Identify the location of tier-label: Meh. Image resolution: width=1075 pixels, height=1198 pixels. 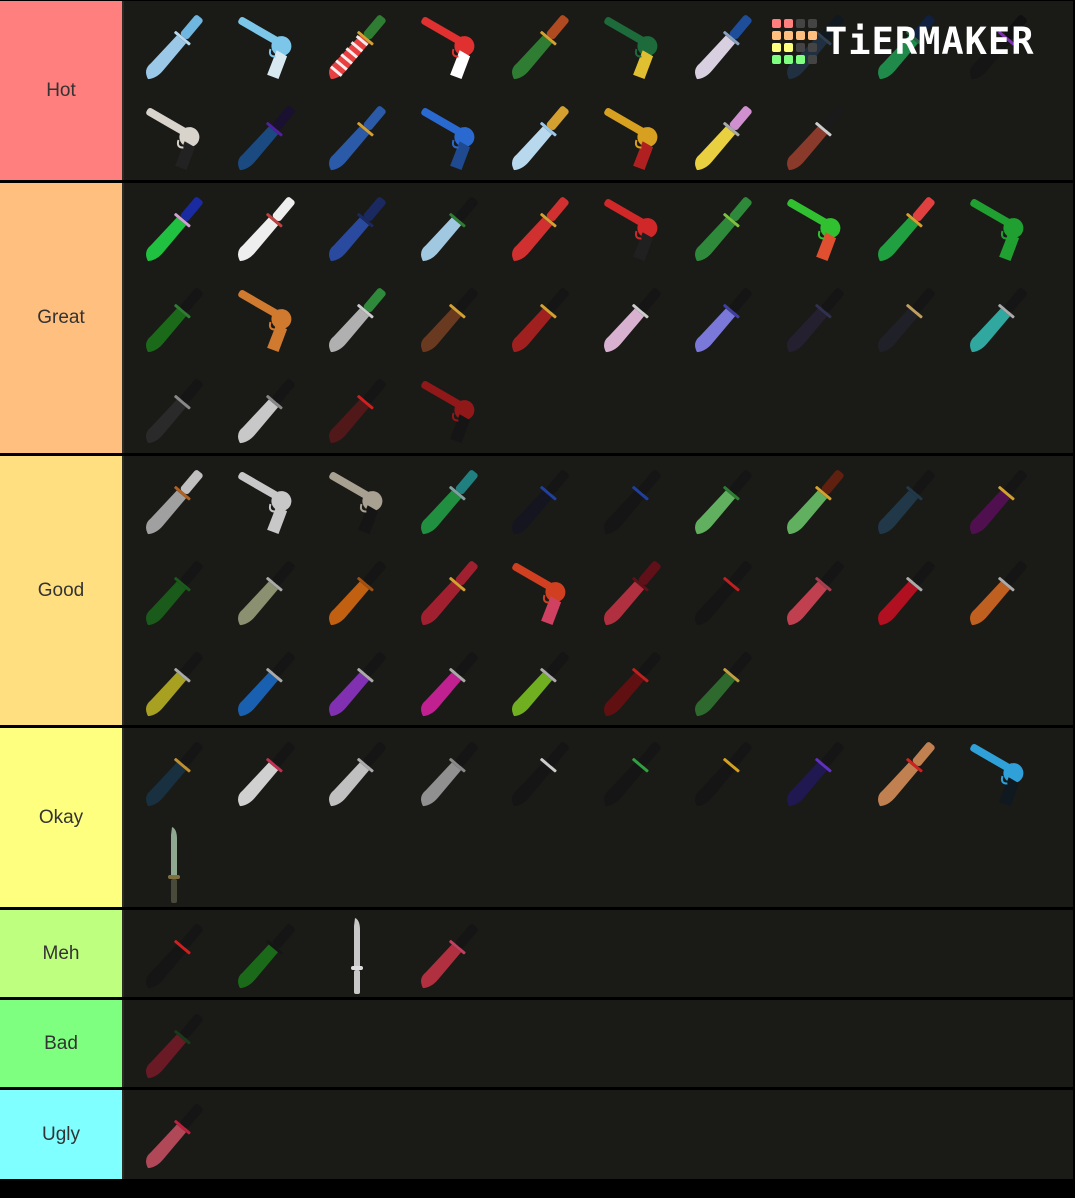
(62, 953).